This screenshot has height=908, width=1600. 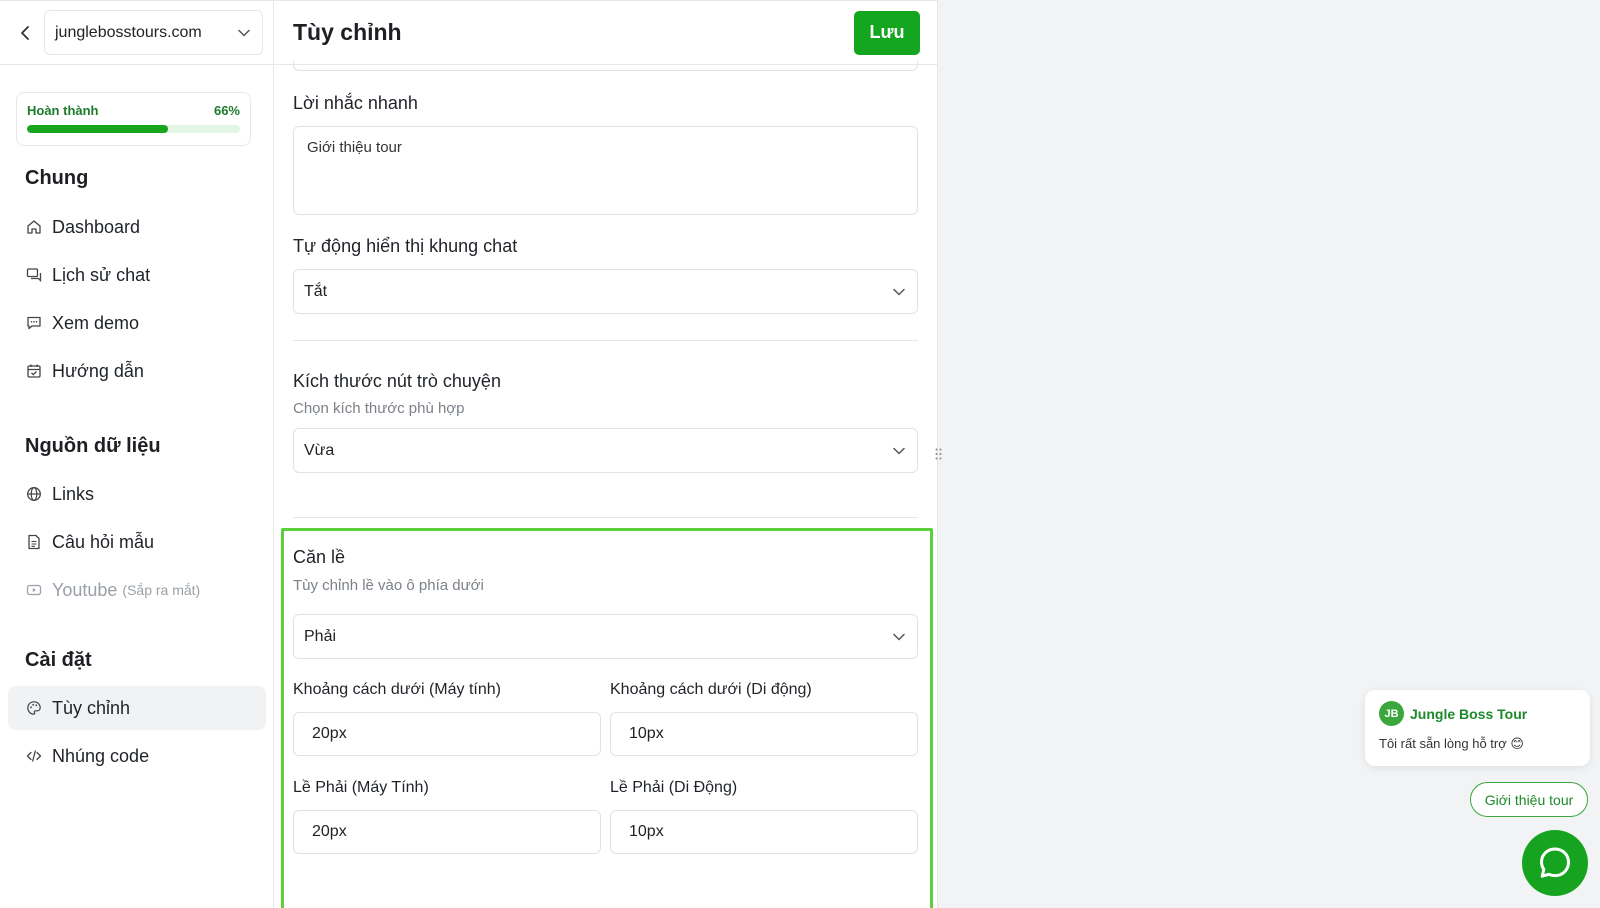 I want to click on sidebar-item-label: Tùy chỉnh, so click(x=91, y=707).